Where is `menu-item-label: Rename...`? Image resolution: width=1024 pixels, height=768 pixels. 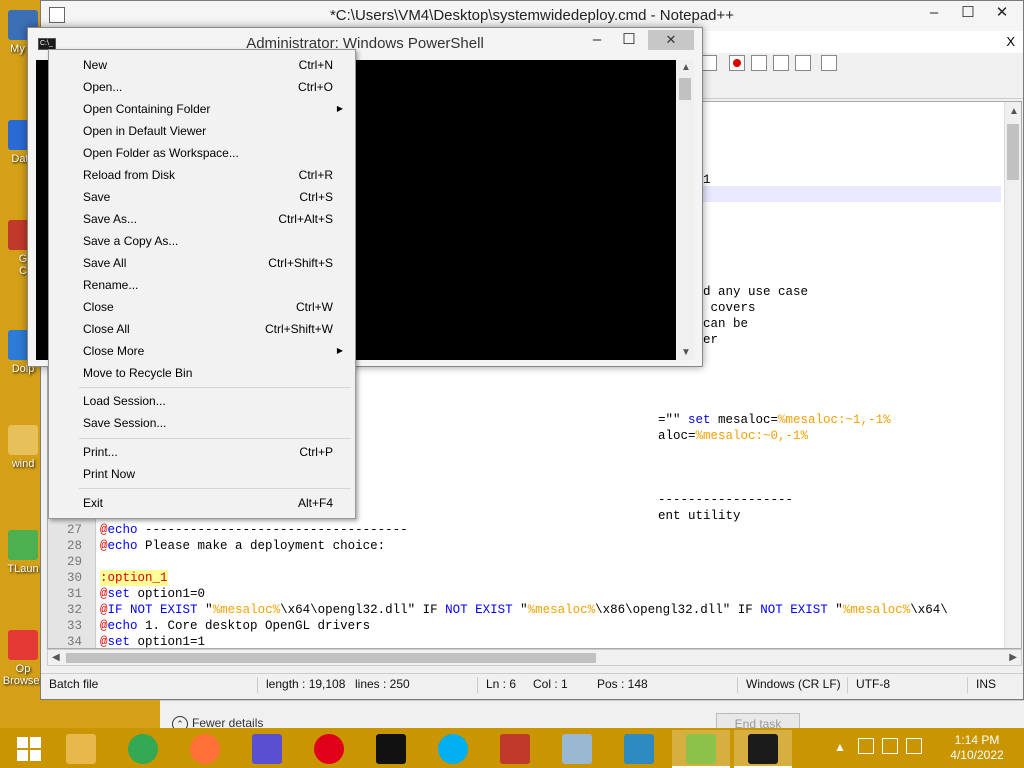
menu-item-label: Rename... is located at coordinates (111, 285).